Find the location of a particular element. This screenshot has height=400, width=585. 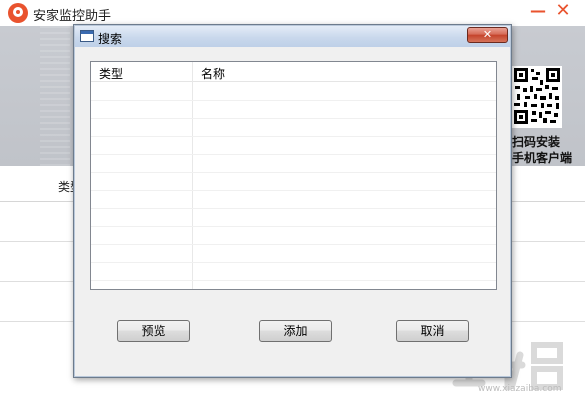

app-title: 安家监控助手 is located at coordinates (72, 16).